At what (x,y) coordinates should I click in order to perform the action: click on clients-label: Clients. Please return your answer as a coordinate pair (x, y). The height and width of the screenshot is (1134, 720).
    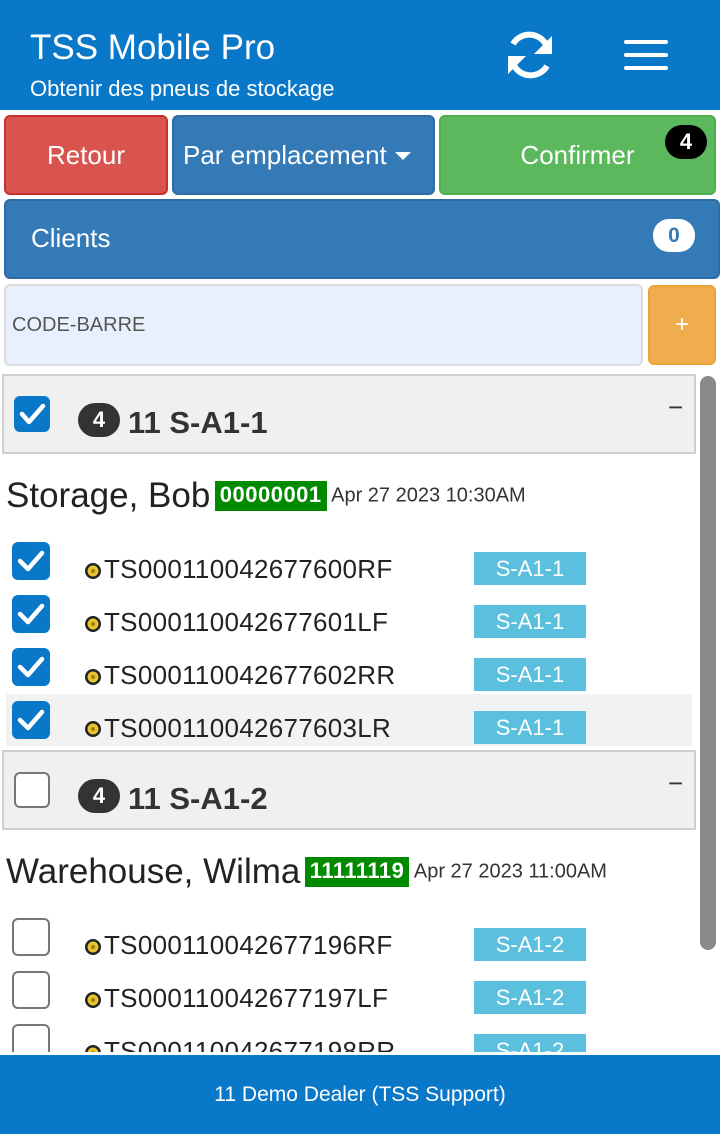
    Looking at the image, I should click on (71, 238).